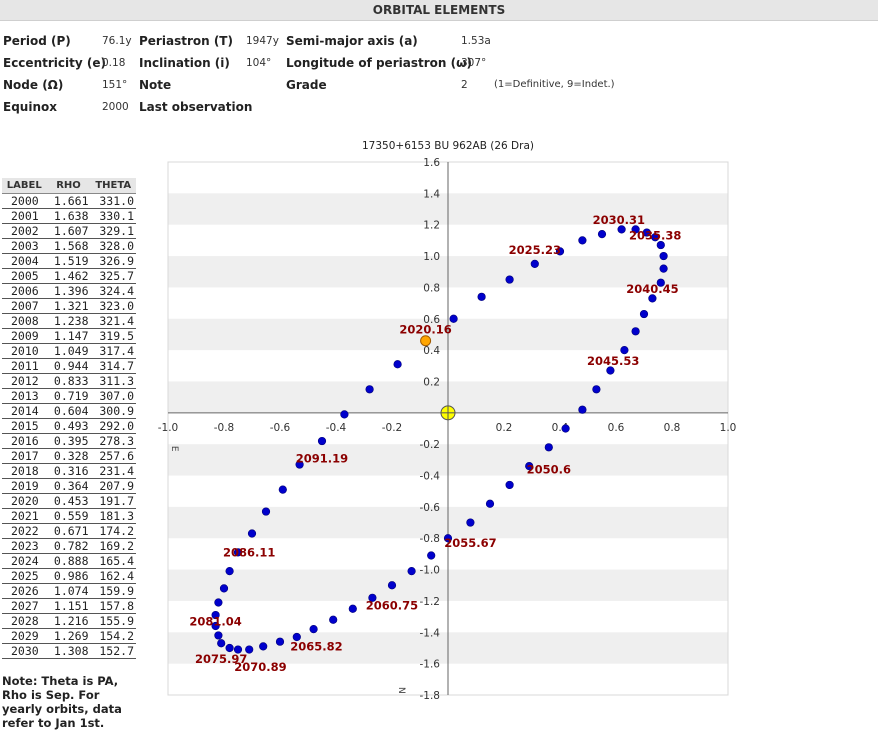 The image size is (878, 741). What do you see at coordinates (431, 382) in the screenshot?
I see `y-tick-label: 0.2` at bounding box center [431, 382].